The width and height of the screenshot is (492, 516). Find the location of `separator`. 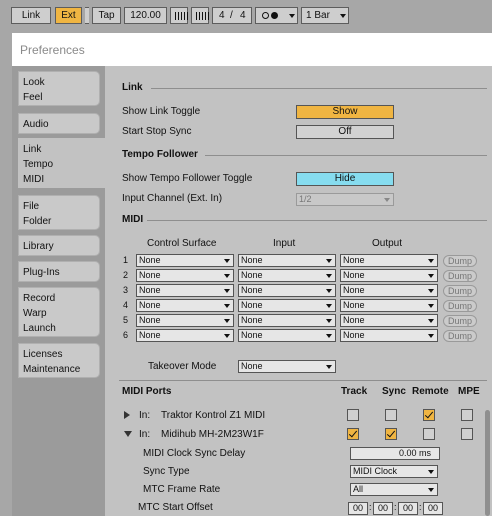

separator is located at coordinates (87, 15).